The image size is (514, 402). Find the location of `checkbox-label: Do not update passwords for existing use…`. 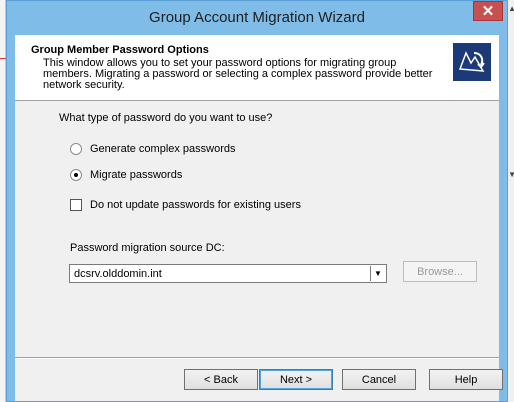

checkbox-label: Do not update passwords for existing use… is located at coordinates (195, 205).